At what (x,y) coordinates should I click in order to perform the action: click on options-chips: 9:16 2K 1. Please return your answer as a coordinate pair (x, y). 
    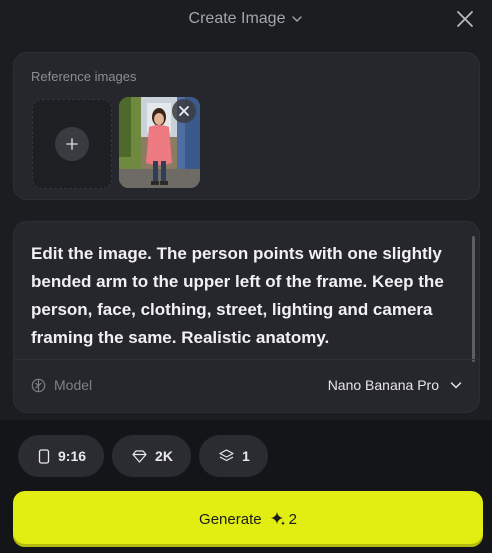
    Looking at the image, I should click on (143, 456).